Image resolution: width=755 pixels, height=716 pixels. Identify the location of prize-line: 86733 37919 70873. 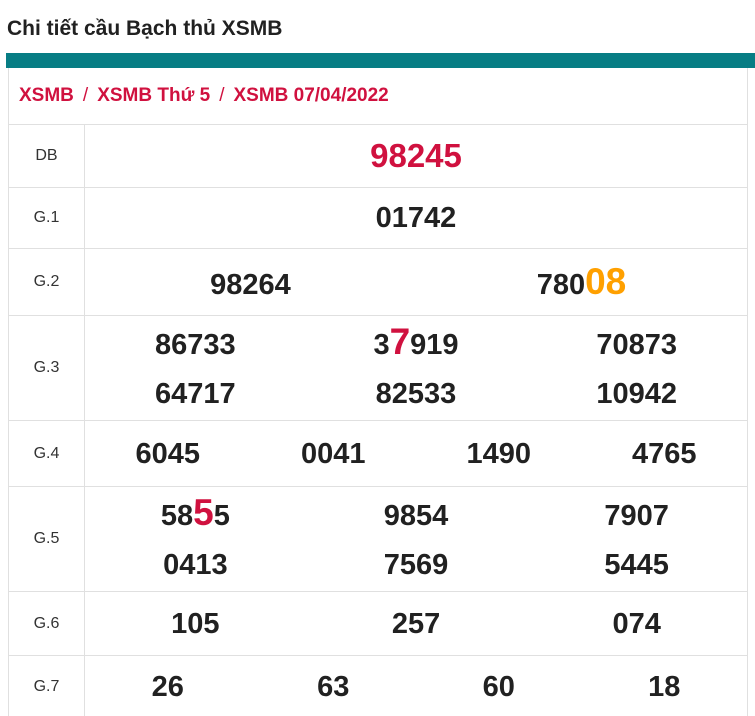
(416, 342).